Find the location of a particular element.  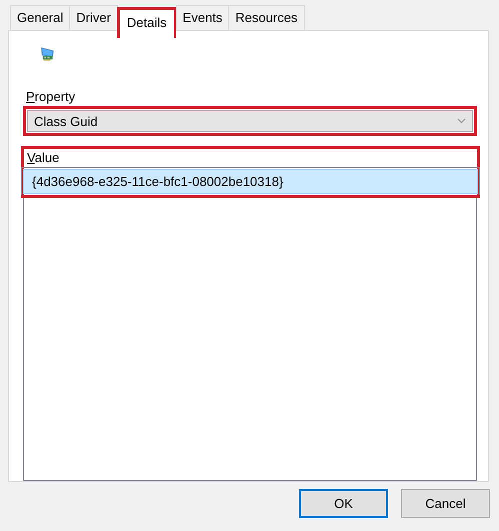

list-item: {4d36e968-e325-11ce-bfc1-08002be10318} is located at coordinates (250, 181).